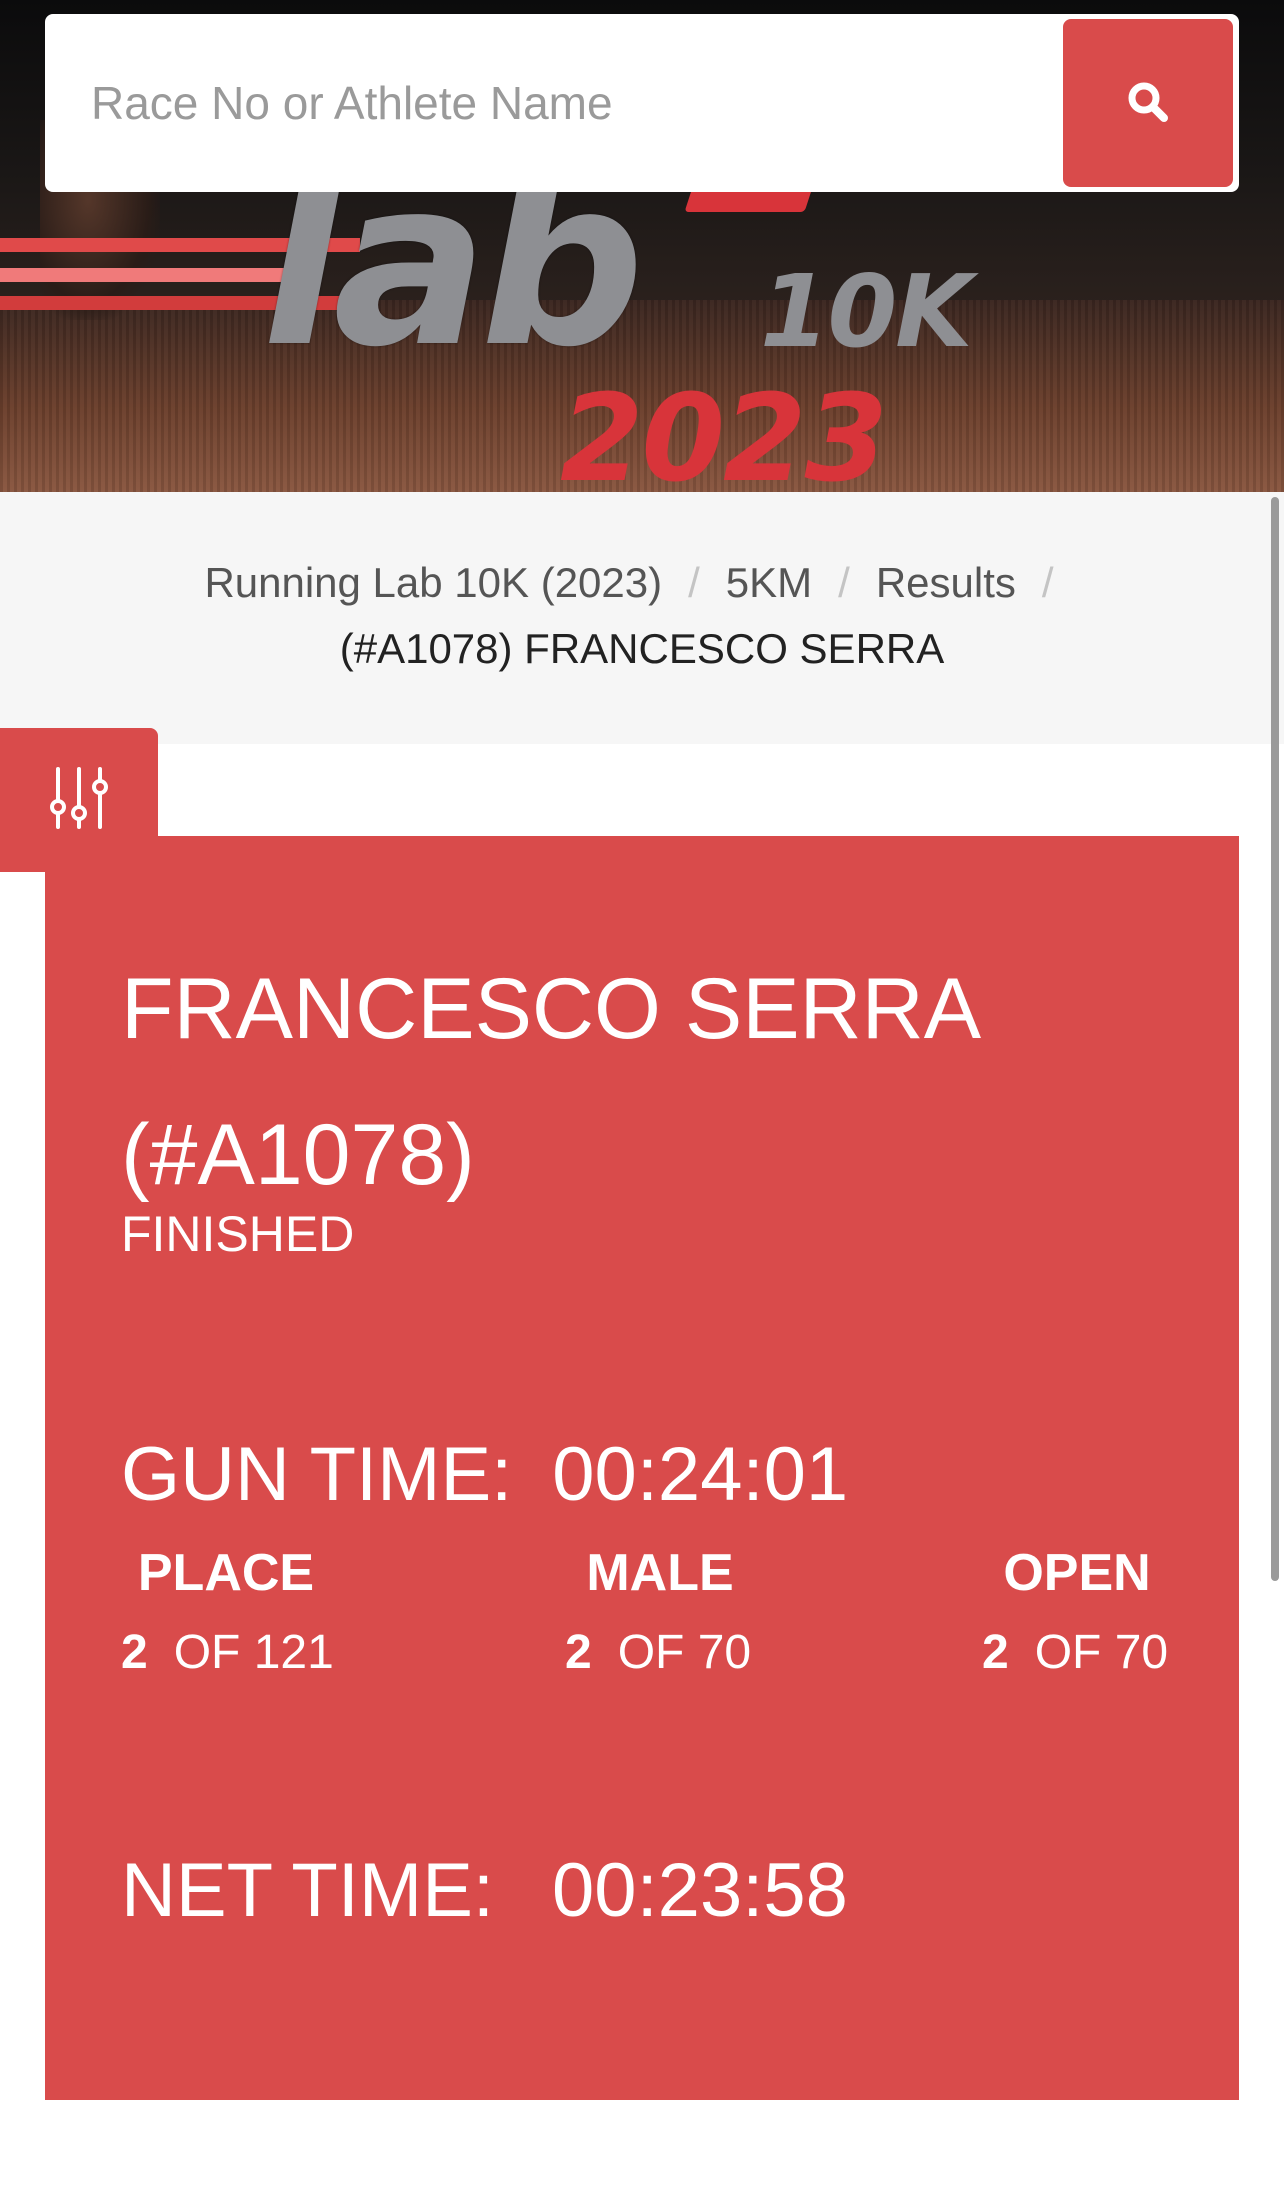 Image resolution: width=1284 pixels, height=2207 pixels. I want to click on search-button, so click(1148, 103).